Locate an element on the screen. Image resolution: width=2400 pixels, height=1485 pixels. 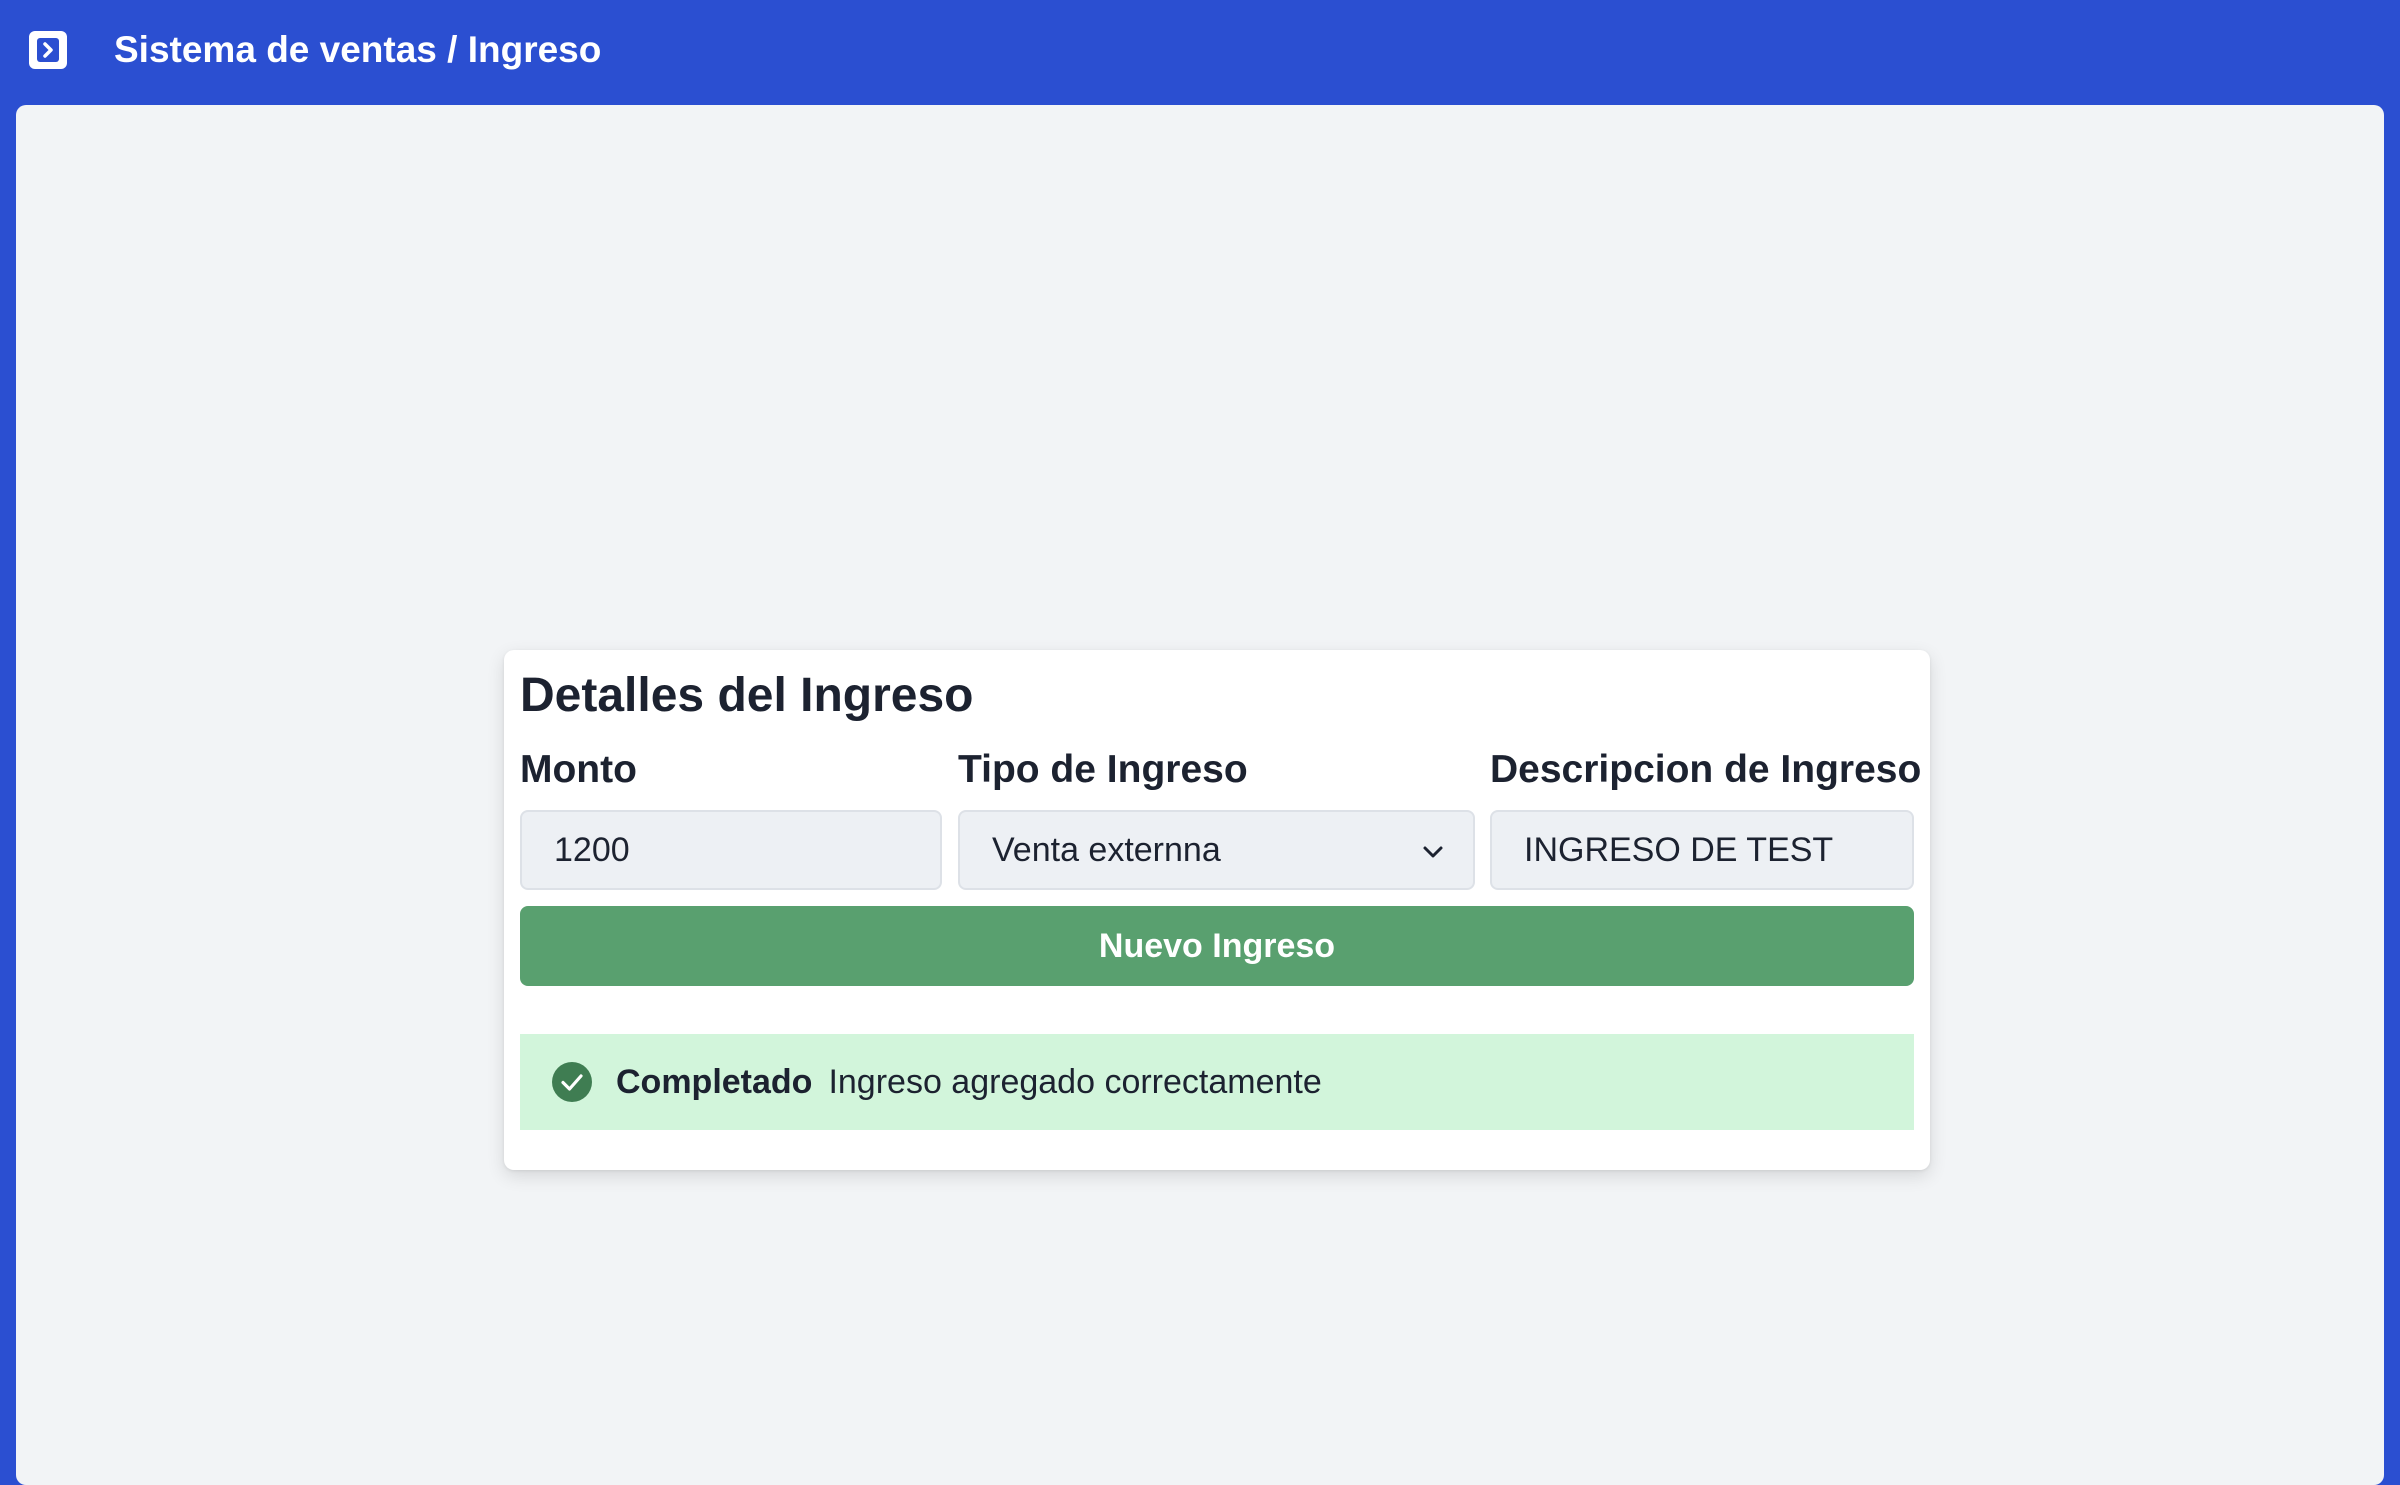
income-description-input: INGRESO DE TEST is located at coordinates (1702, 850).